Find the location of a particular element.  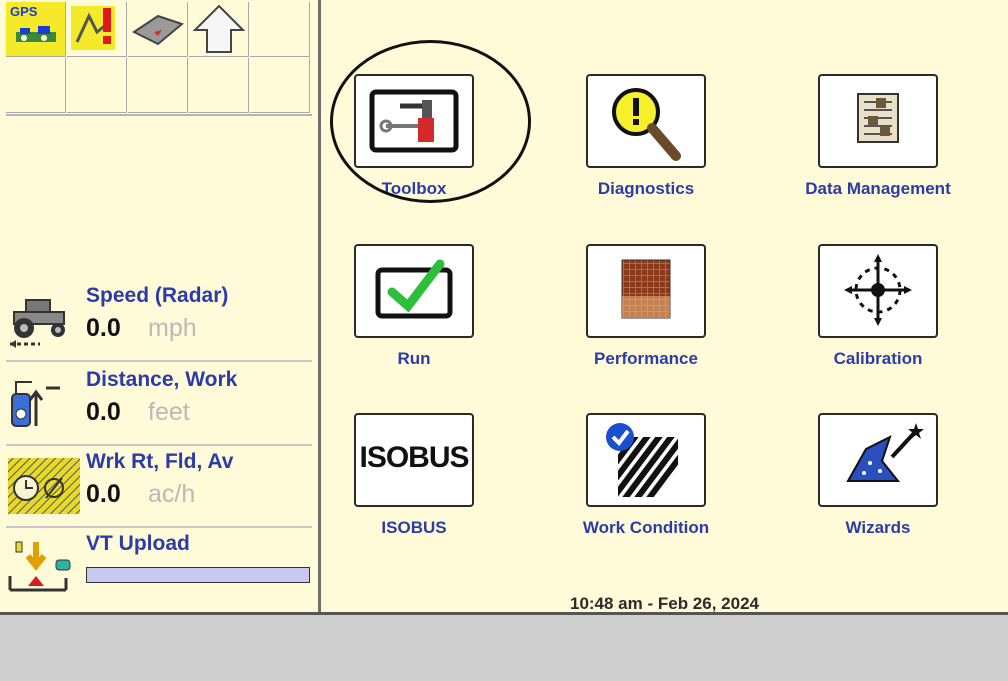

menu-tile-wizards: Wizards is located at coordinates (878, 490).